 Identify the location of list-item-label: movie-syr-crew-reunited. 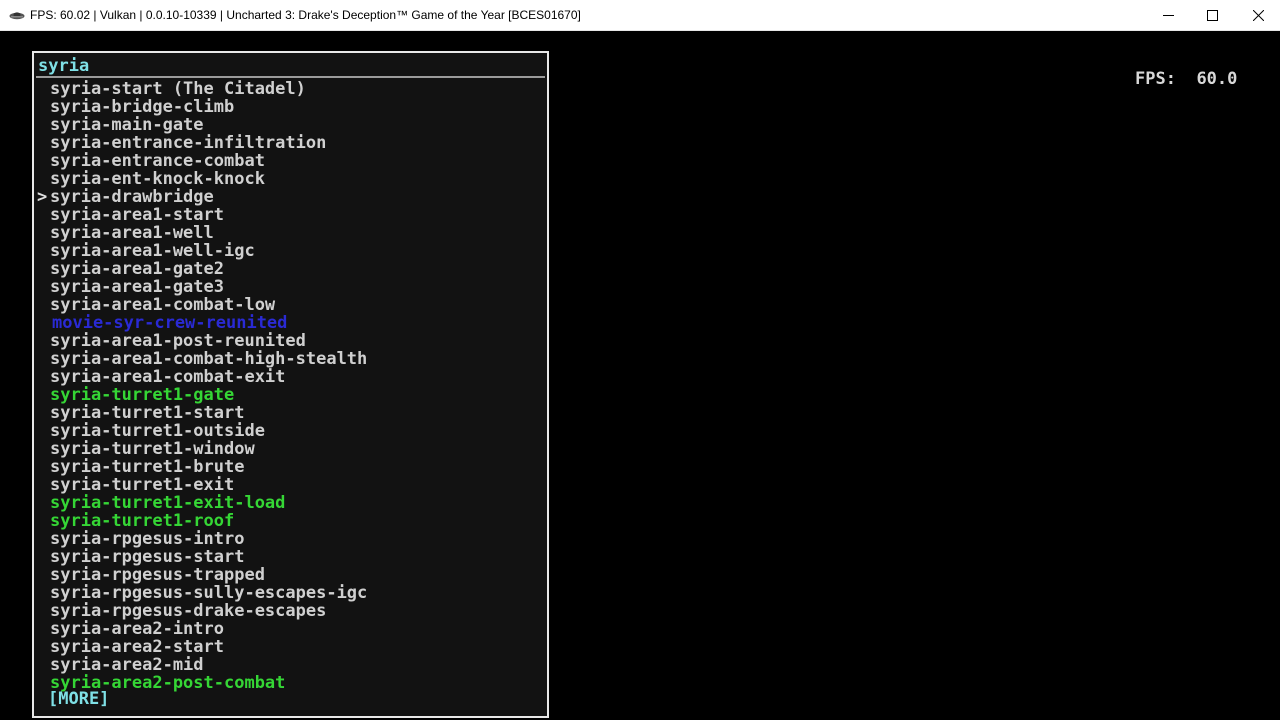
(170, 323).